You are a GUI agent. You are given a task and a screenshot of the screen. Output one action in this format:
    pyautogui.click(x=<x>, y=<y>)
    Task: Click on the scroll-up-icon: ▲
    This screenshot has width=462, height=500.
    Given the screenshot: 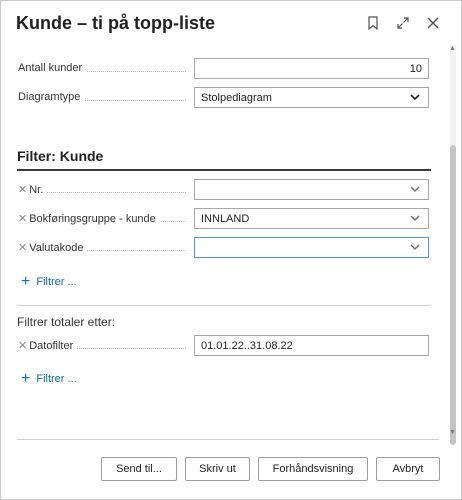 What is the action you would take?
    pyautogui.click(x=452, y=49)
    